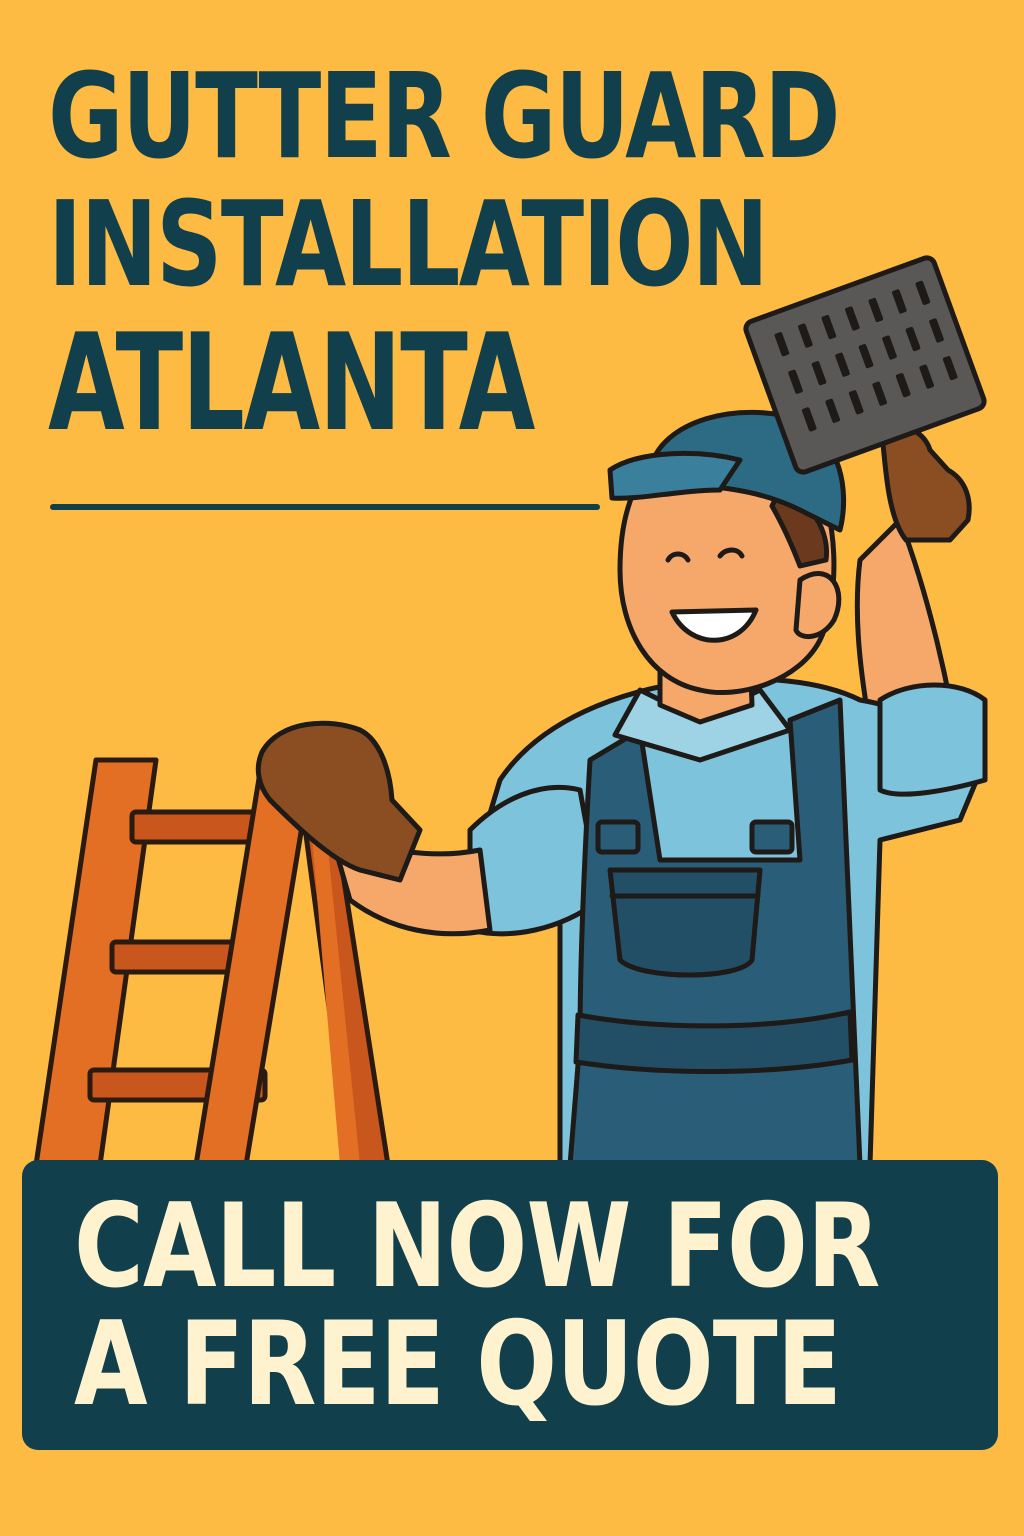 The width and height of the screenshot is (1024, 1536). I want to click on cta-text: CALL NOW FOR A FREE QUOTE, so click(549, 1306).